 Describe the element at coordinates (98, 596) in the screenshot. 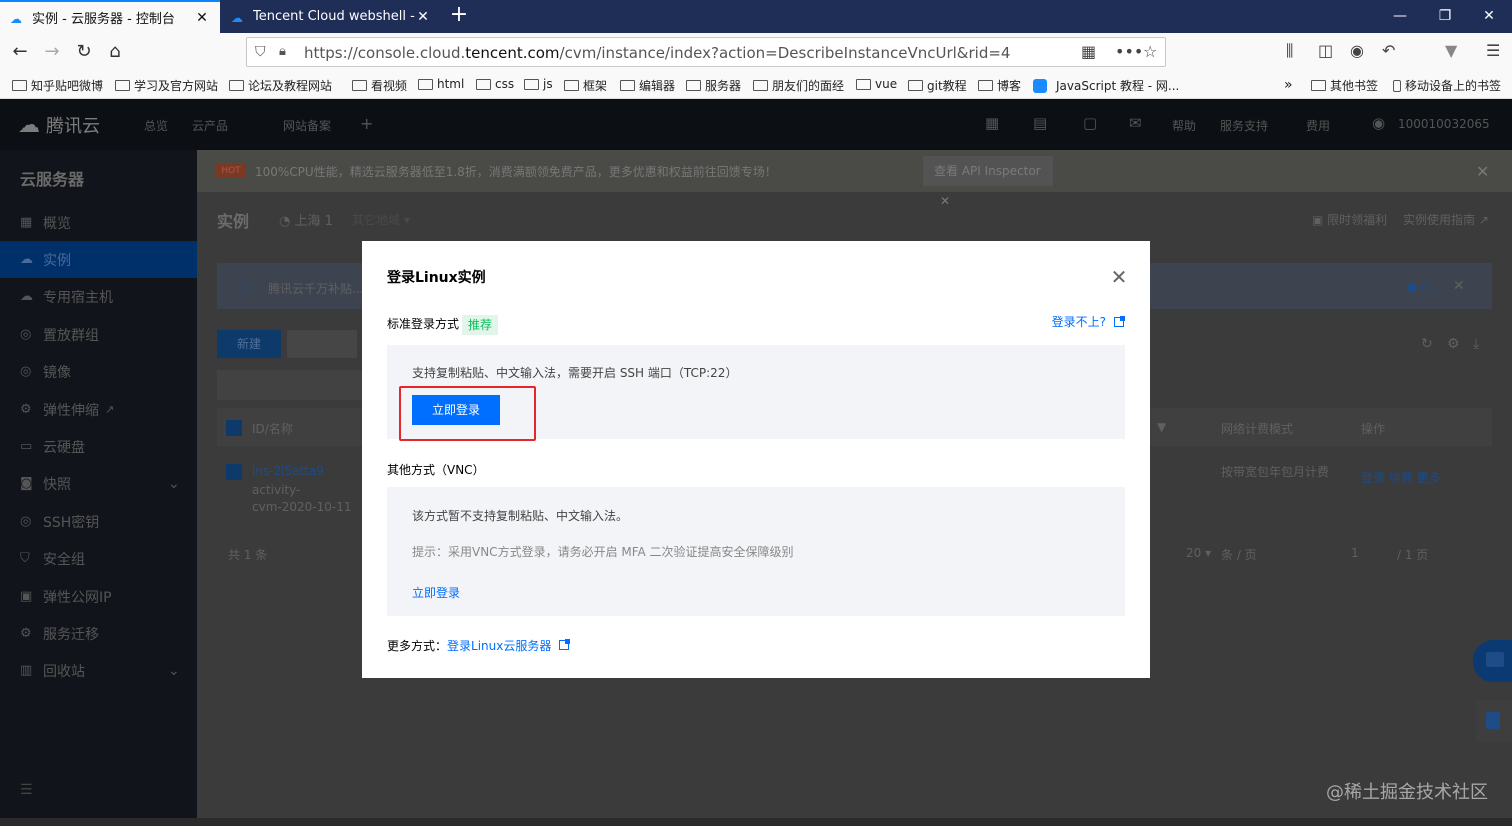

I see `sidebar-item-eip: ▣ 弹性公网IP` at that location.